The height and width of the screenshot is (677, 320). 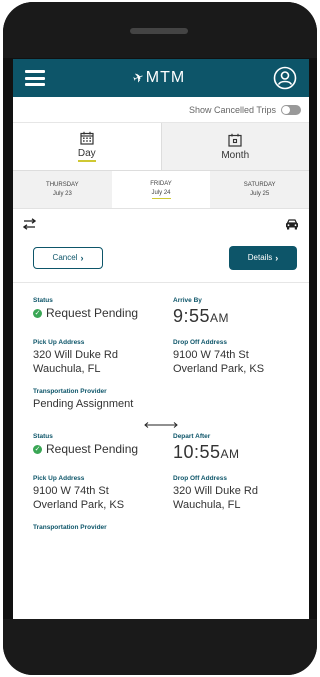 I want to click on time-value: 10:55AM, so click(x=241, y=452).